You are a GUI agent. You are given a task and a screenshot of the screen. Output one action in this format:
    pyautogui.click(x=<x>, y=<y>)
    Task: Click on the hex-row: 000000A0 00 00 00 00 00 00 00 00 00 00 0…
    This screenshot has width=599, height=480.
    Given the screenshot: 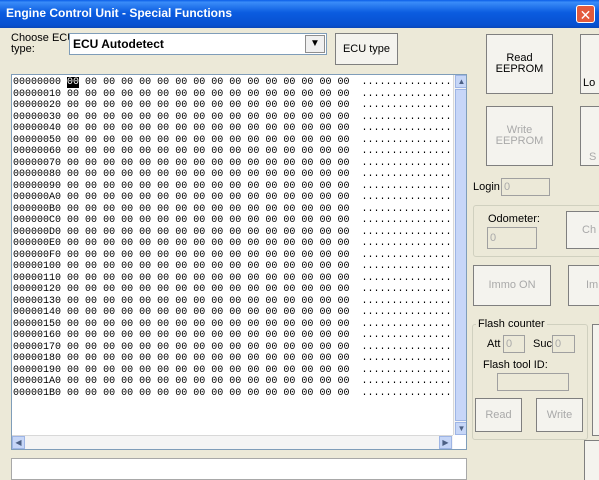 What is the action you would take?
    pyautogui.click(x=235, y=198)
    